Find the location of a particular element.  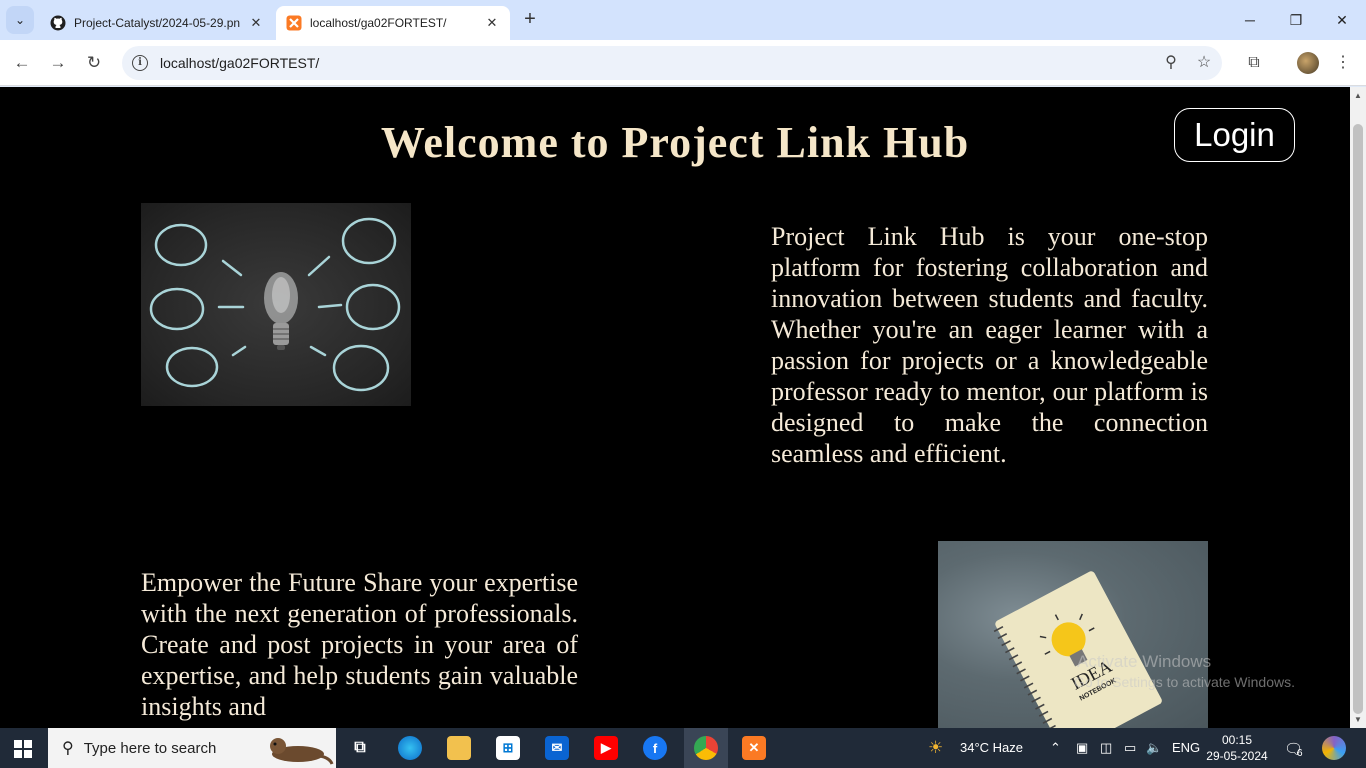

address-bar: i localhost/ga02FORTEST/ is located at coordinates (672, 63).